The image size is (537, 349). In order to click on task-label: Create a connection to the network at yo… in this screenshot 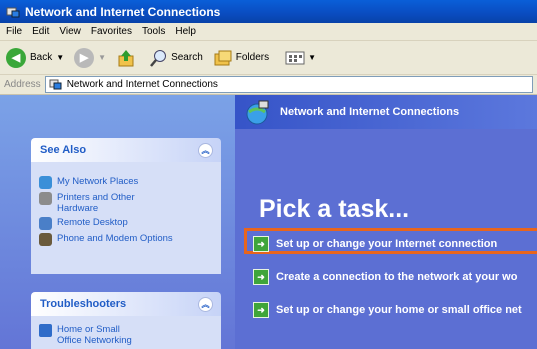, I will do `click(397, 277)`.